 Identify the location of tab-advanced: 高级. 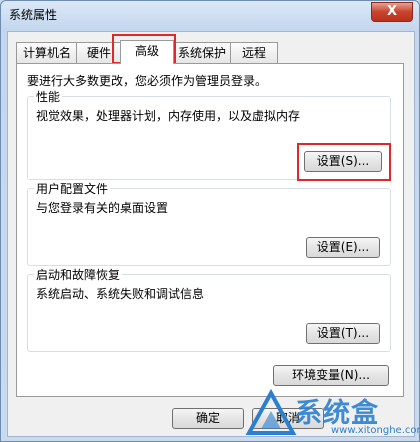
(147, 52).